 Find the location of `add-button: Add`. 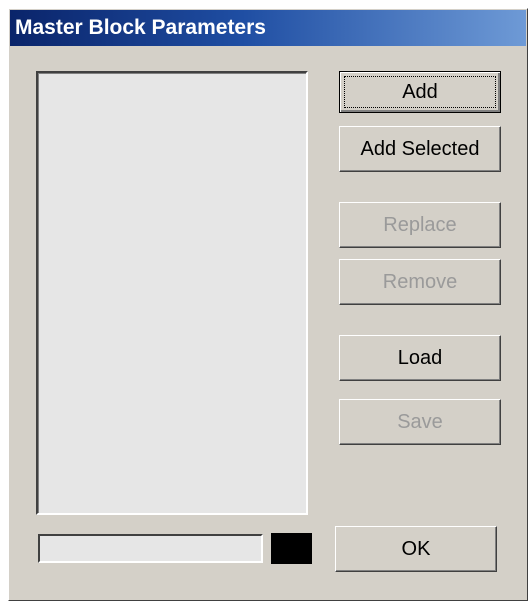

add-button: Add is located at coordinates (420, 92).